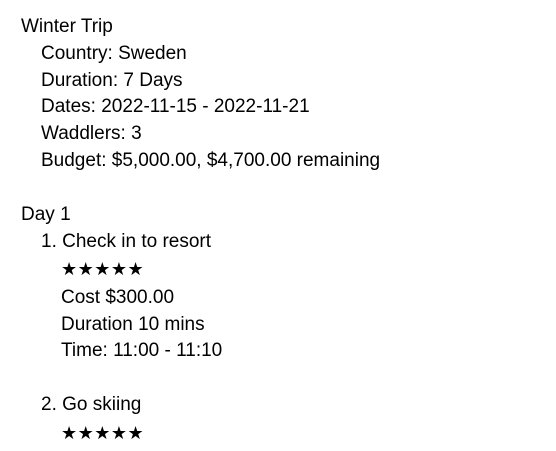  I want to click on trip-title: Winter Trip, so click(67, 26).